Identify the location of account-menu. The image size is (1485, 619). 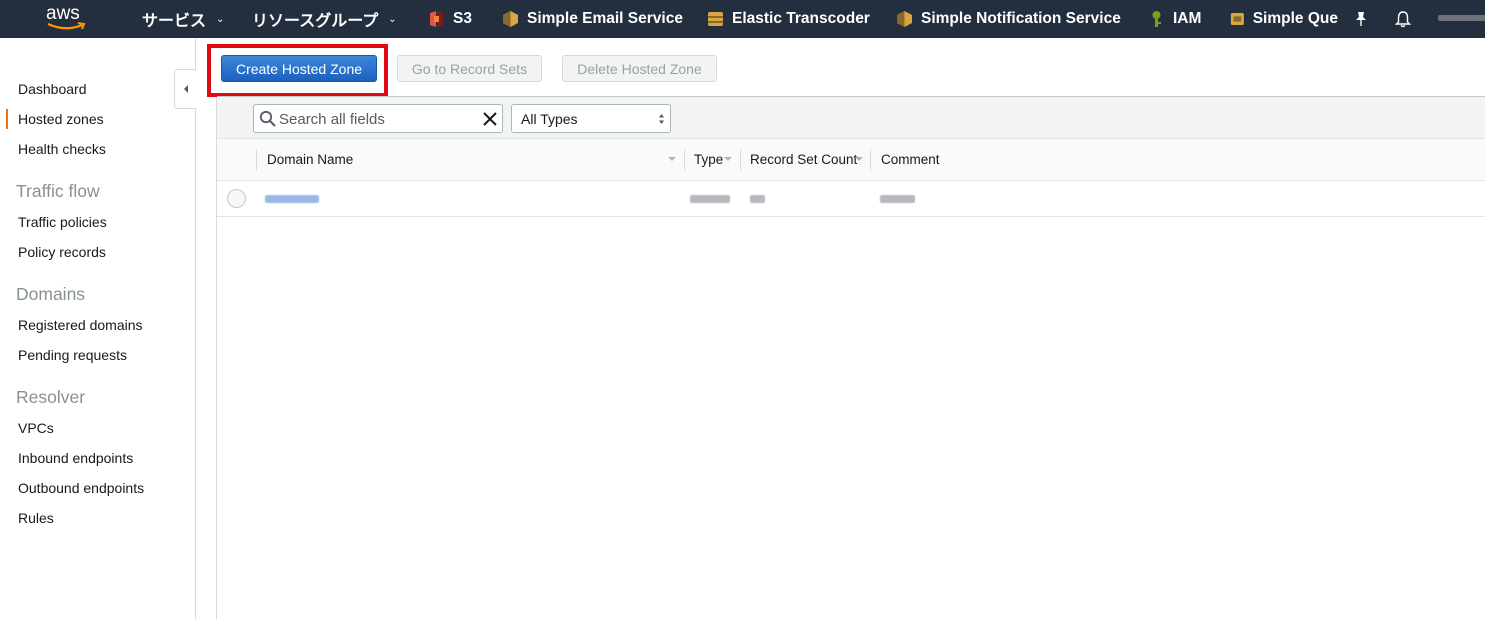
(1461, 18).